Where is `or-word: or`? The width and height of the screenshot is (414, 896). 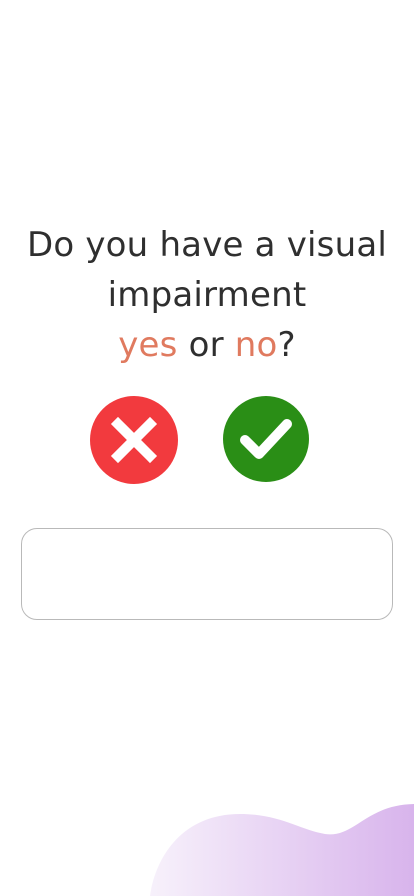
or-word: or is located at coordinates (206, 345).